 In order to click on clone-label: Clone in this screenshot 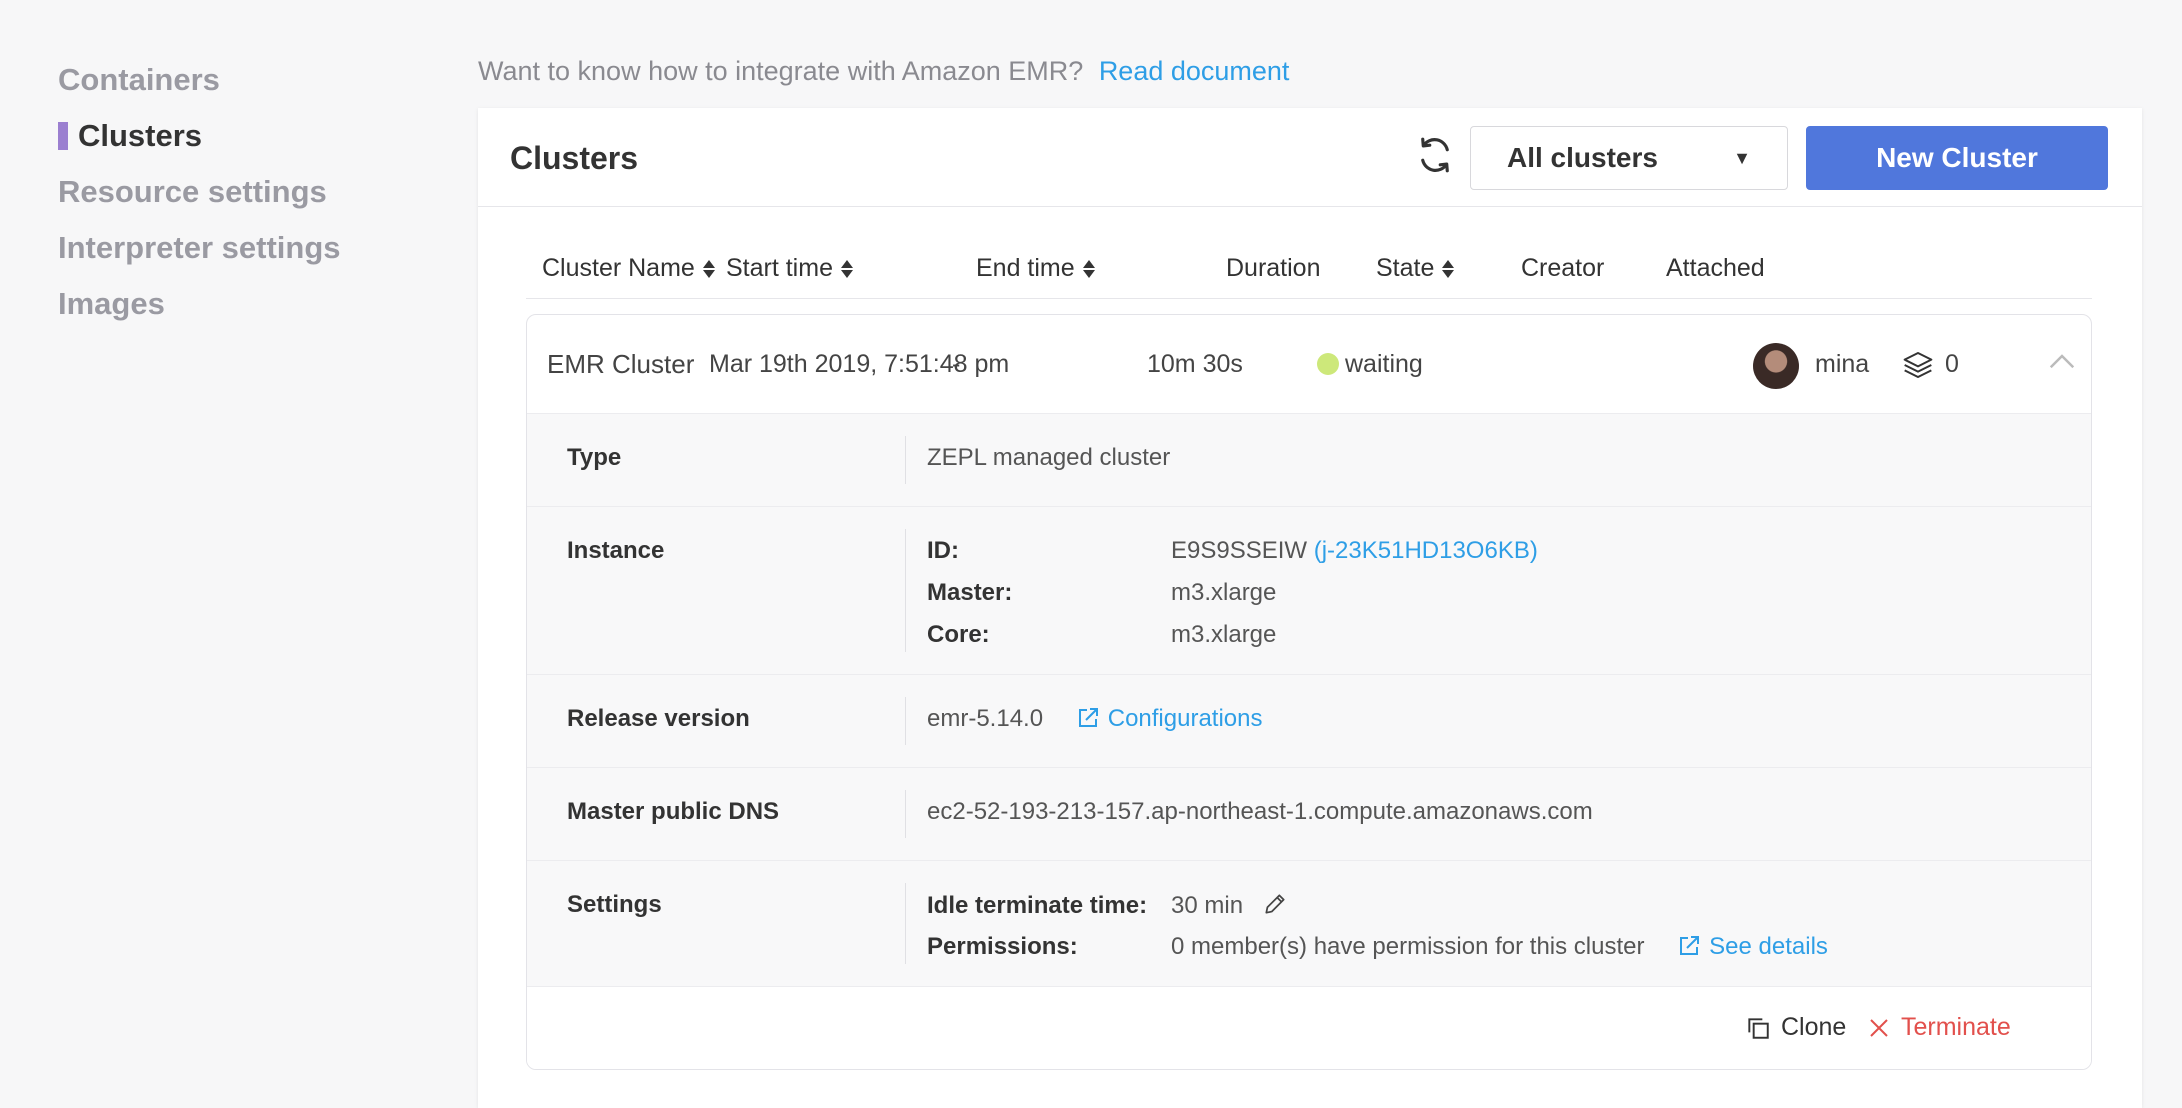, I will do `click(1814, 1027)`.